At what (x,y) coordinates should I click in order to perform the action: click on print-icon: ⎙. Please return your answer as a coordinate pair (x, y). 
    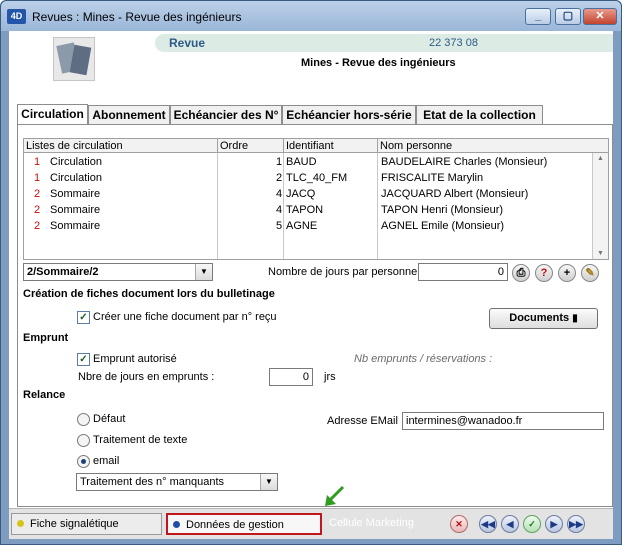
    Looking at the image, I should click on (521, 273).